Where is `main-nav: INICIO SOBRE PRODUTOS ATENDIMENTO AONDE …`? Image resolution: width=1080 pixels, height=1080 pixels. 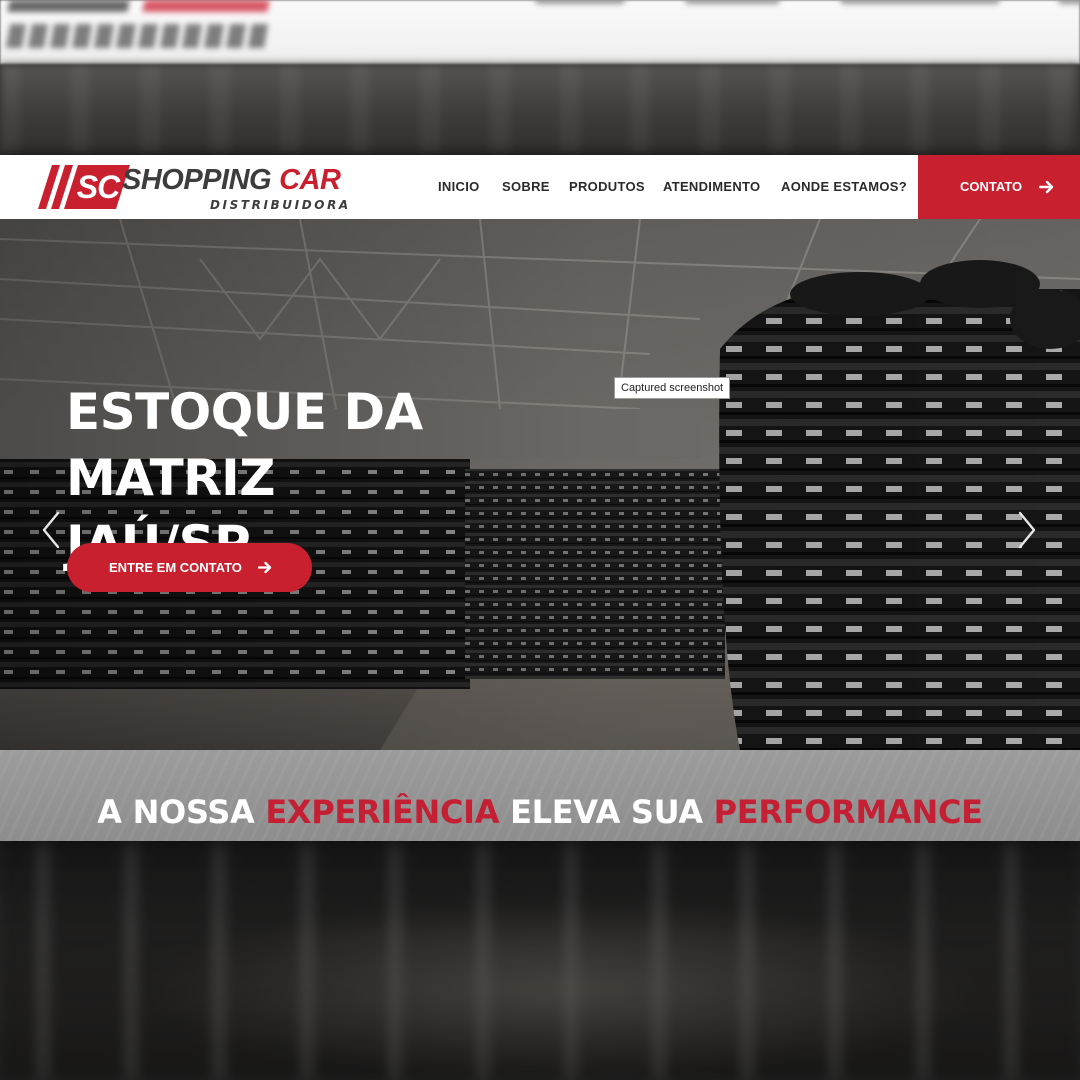 main-nav: INICIO SOBRE PRODUTOS ATENDIMENTO AONDE … is located at coordinates (459, 187).